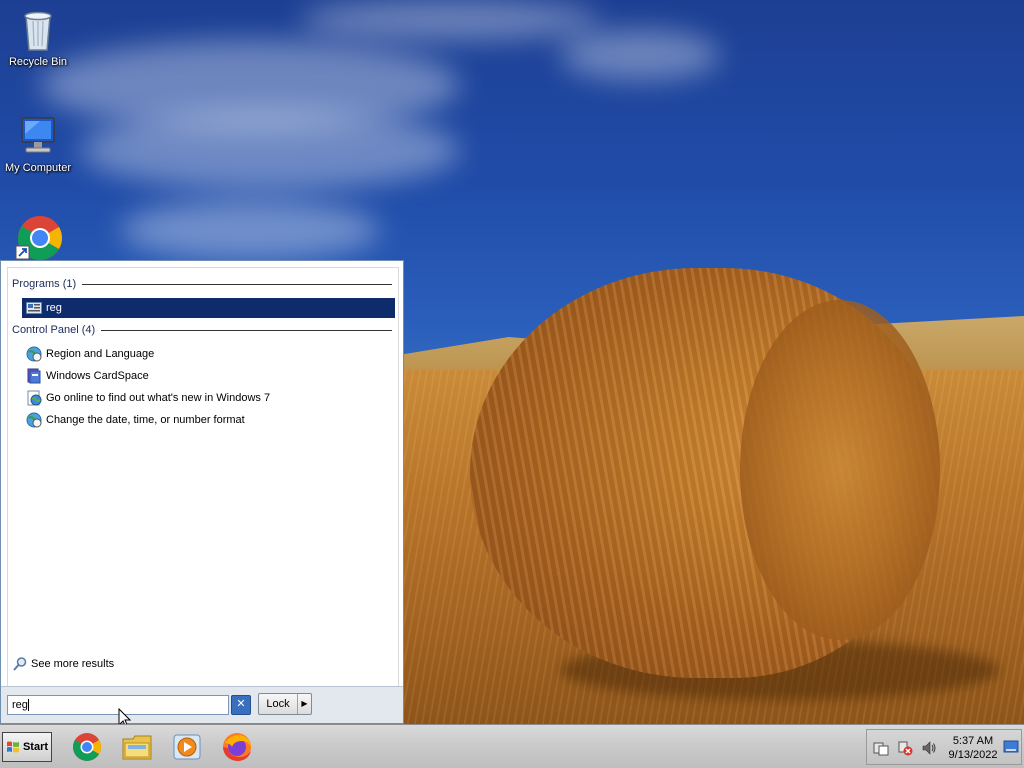 Image resolution: width=1024 pixels, height=768 pixels. I want to click on volume-icon, so click(929, 749).